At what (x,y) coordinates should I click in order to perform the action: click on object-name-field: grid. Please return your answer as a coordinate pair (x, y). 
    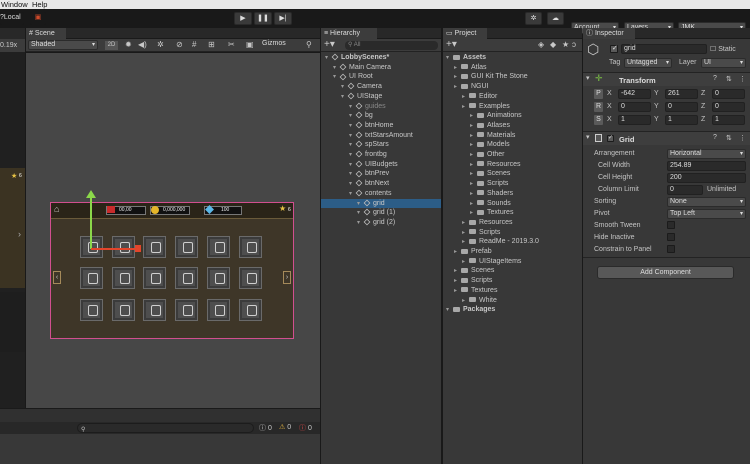
    Looking at the image, I should click on (664, 49).